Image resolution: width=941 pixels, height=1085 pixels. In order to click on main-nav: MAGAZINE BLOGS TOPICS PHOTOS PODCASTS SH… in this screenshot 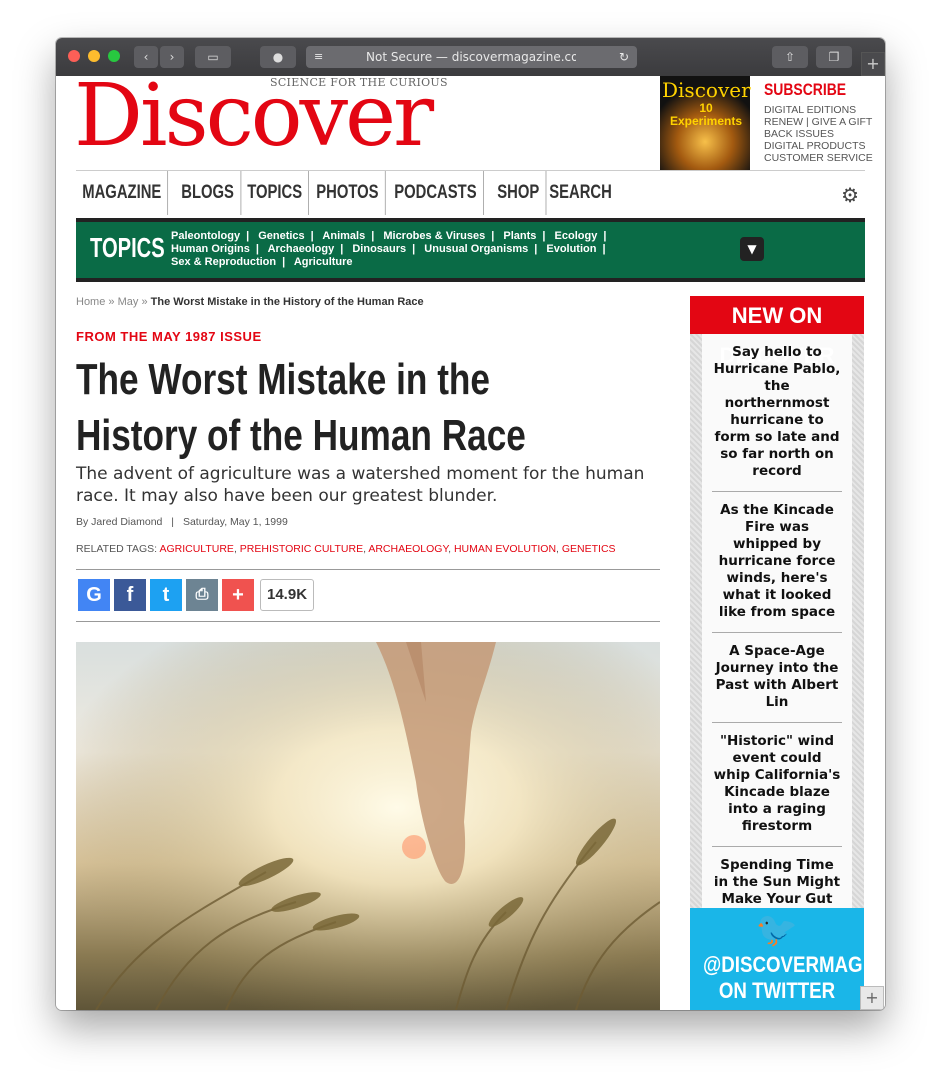, I will do `click(470, 192)`.